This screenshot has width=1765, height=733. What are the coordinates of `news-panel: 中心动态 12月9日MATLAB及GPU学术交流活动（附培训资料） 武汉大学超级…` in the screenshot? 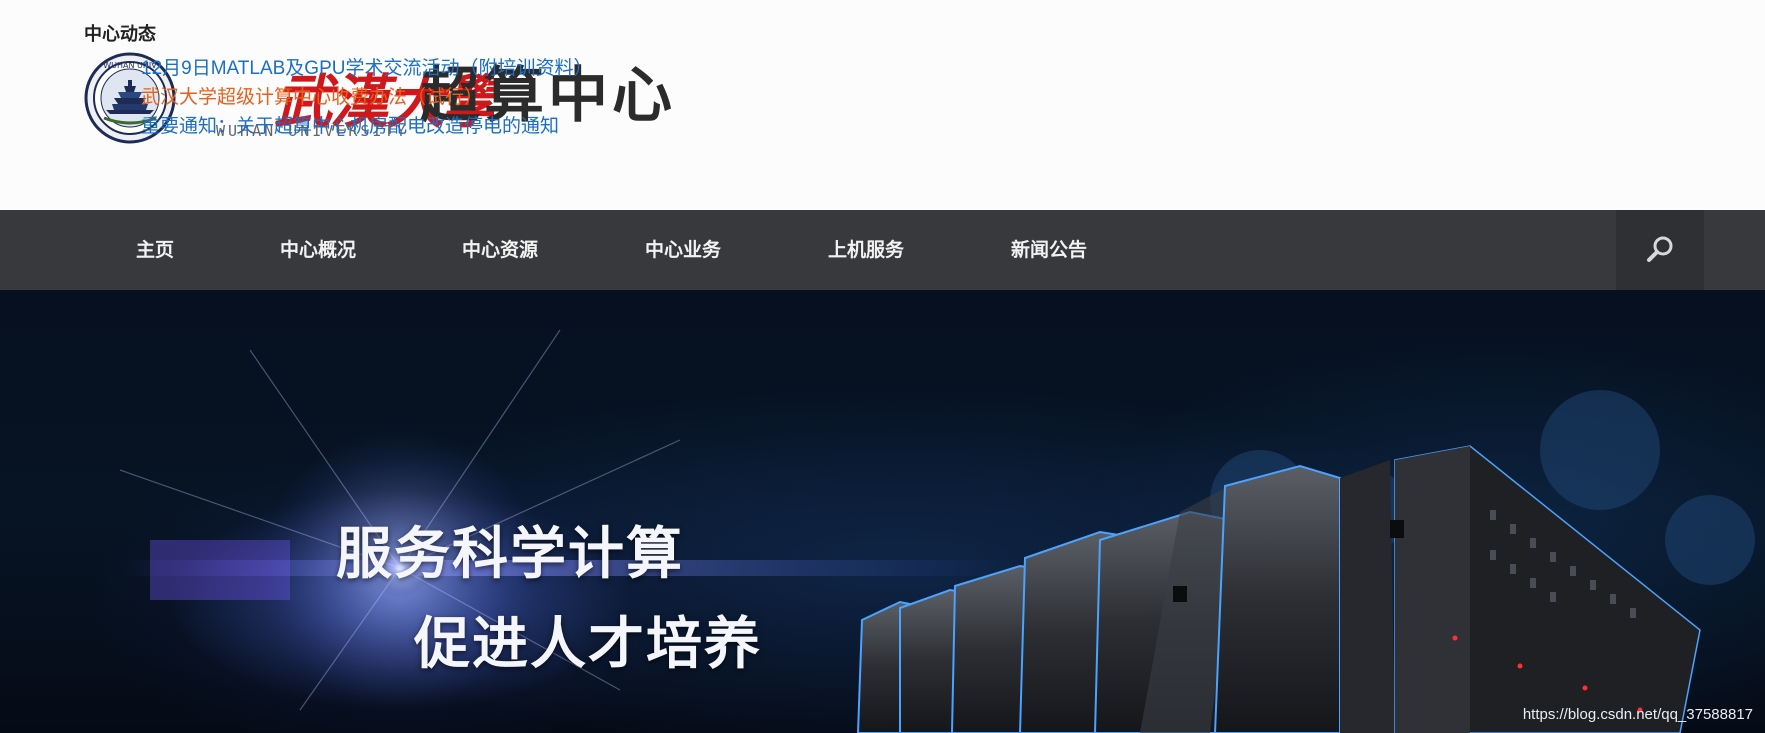 It's located at (434, 81).